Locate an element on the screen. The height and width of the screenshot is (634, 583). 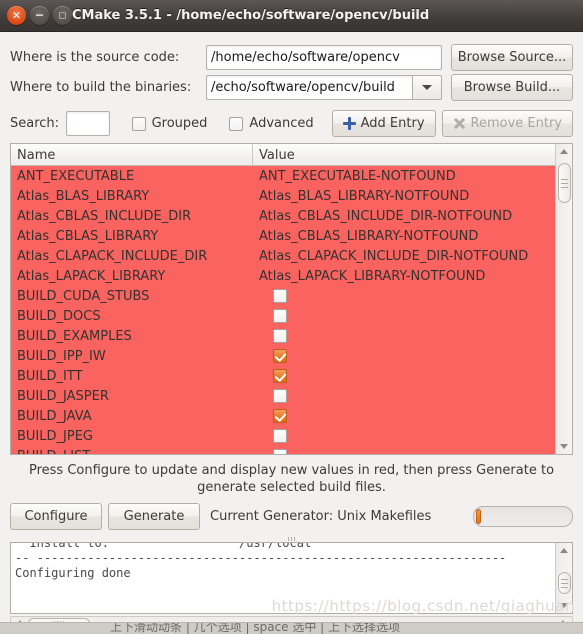
table-row: BUILD_LIST is located at coordinates (283, 450).